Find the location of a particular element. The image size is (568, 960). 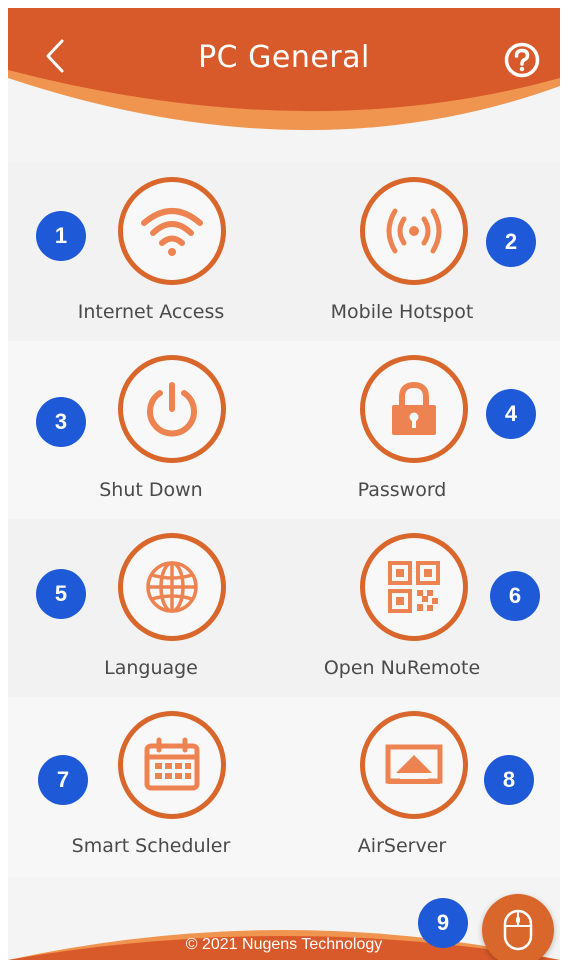

airserver-button is located at coordinates (414, 765).